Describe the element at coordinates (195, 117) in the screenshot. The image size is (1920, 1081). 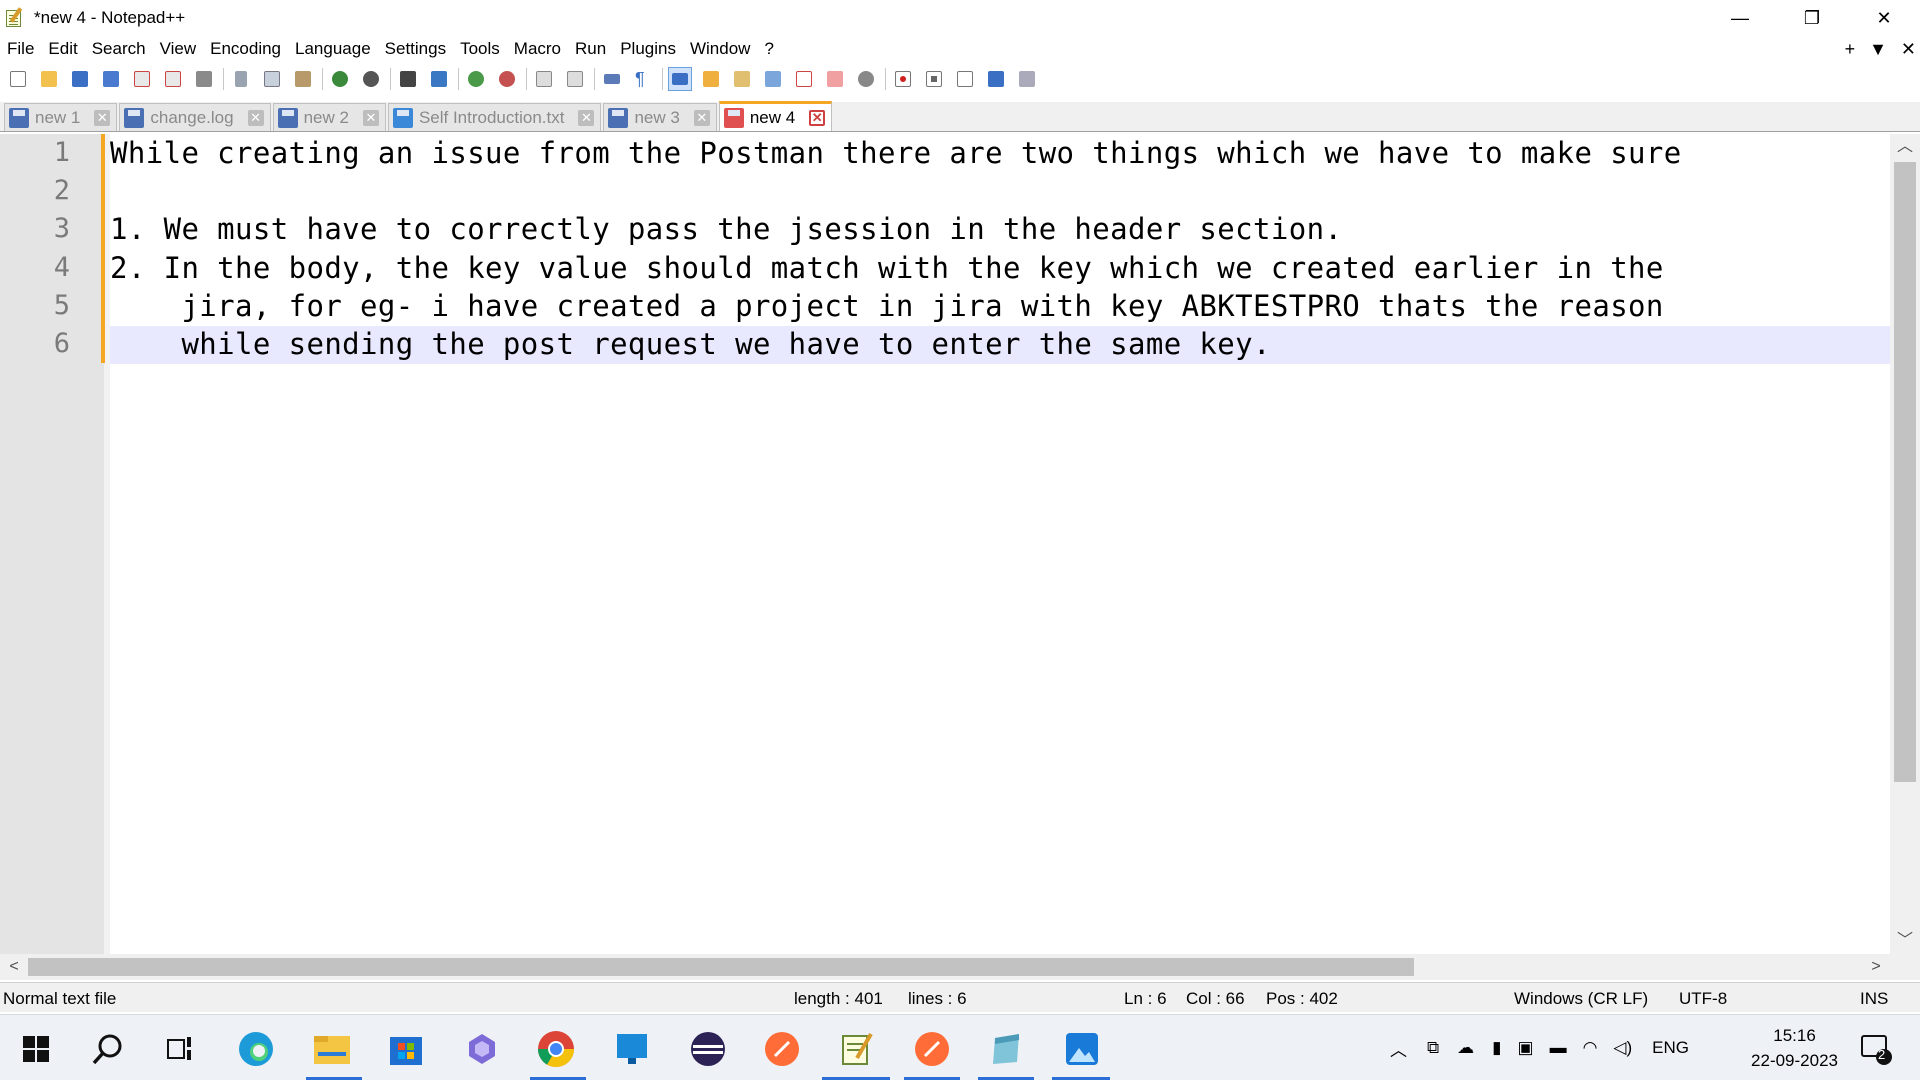
I see `tab-change-log: change.log ✕` at that location.